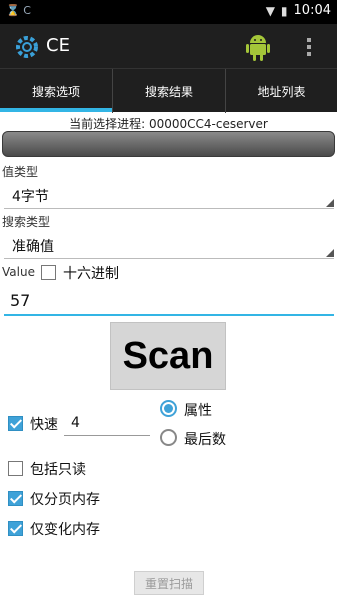 Image resolution: width=337 pixels, height=600 pixels. Describe the element at coordinates (168, 124) in the screenshot. I see `process-label: 当前选择进程: 00000CC4-ceserver` at that location.